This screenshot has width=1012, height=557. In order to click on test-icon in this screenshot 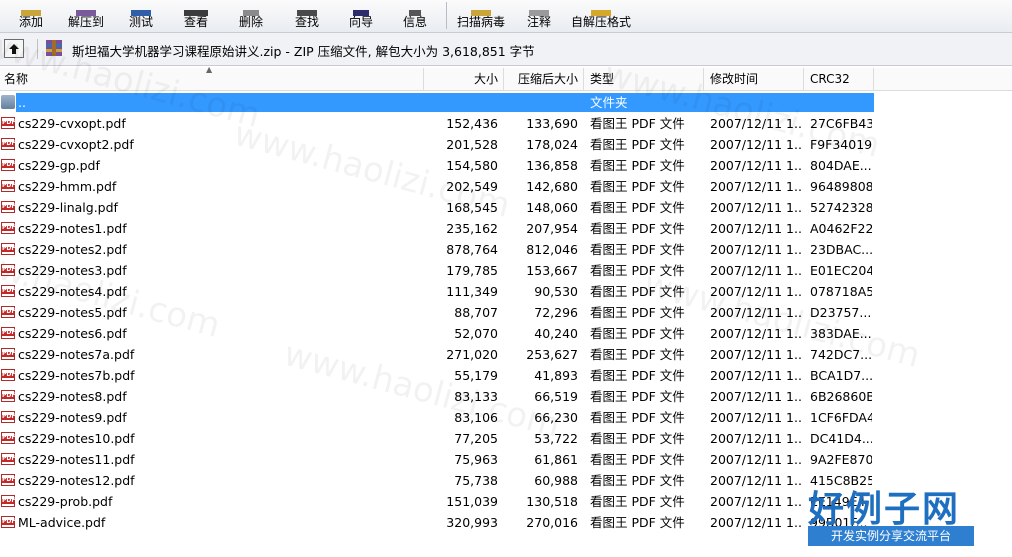, I will do `click(141, 11)`.